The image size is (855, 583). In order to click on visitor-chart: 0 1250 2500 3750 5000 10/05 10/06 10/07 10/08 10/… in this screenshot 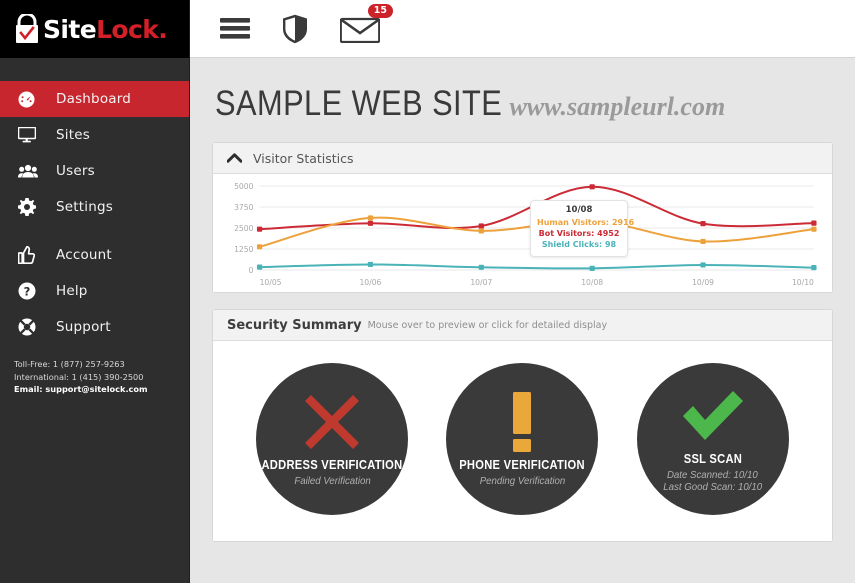, I will do `click(522, 233)`.